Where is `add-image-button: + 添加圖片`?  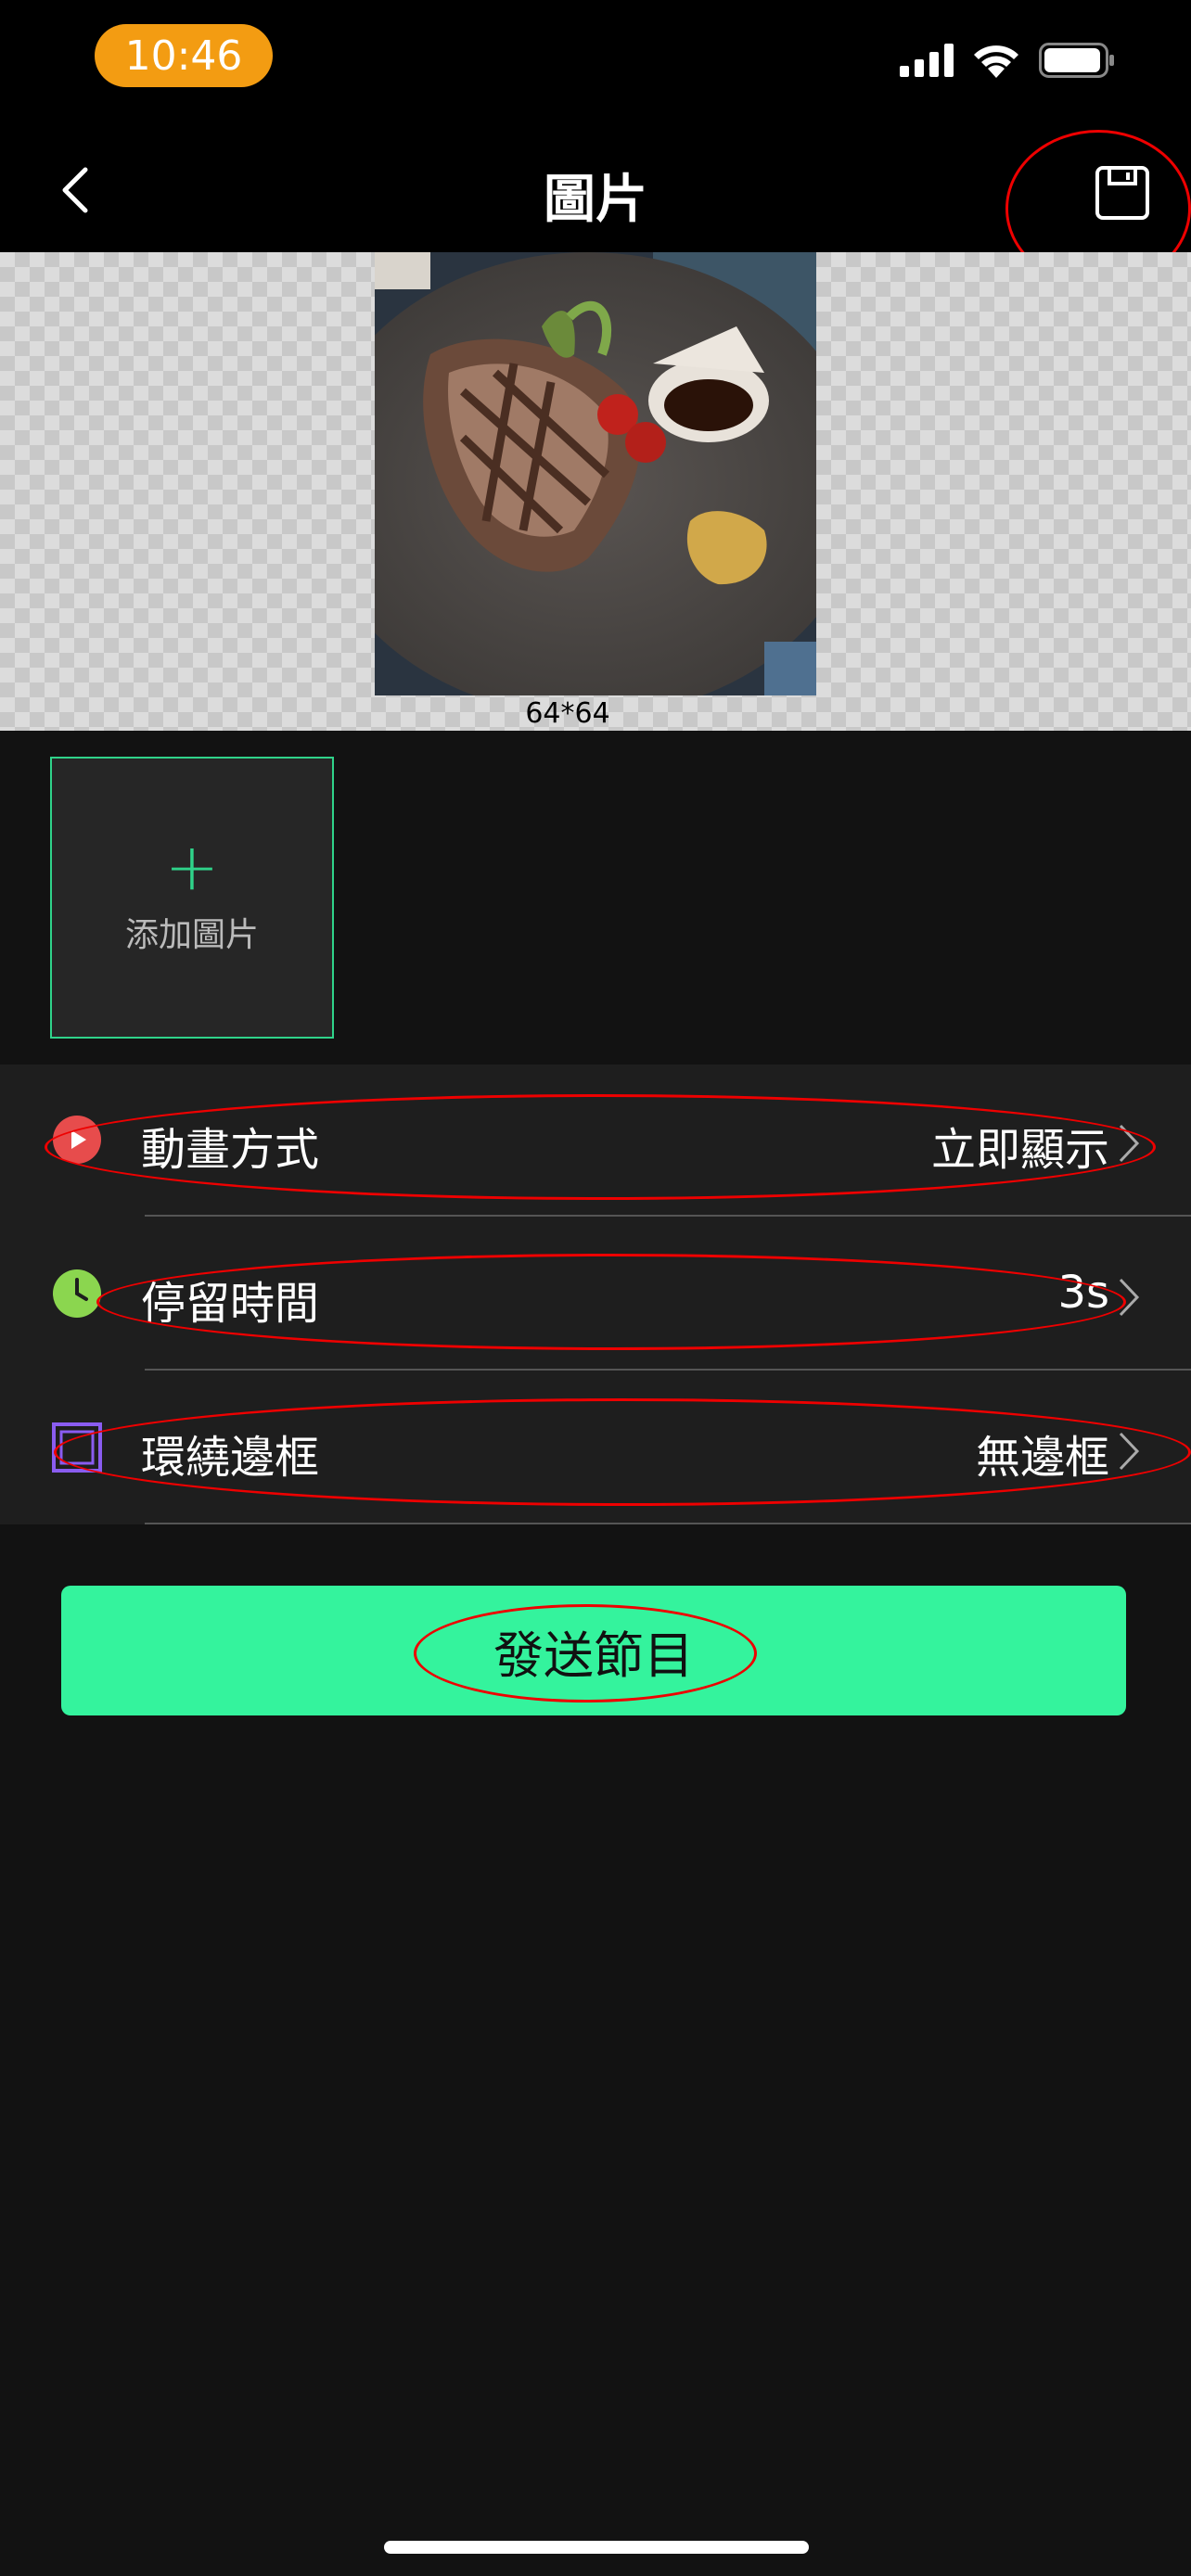 add-image-button: + 添加圖片 is located at coordinates (192, 898).